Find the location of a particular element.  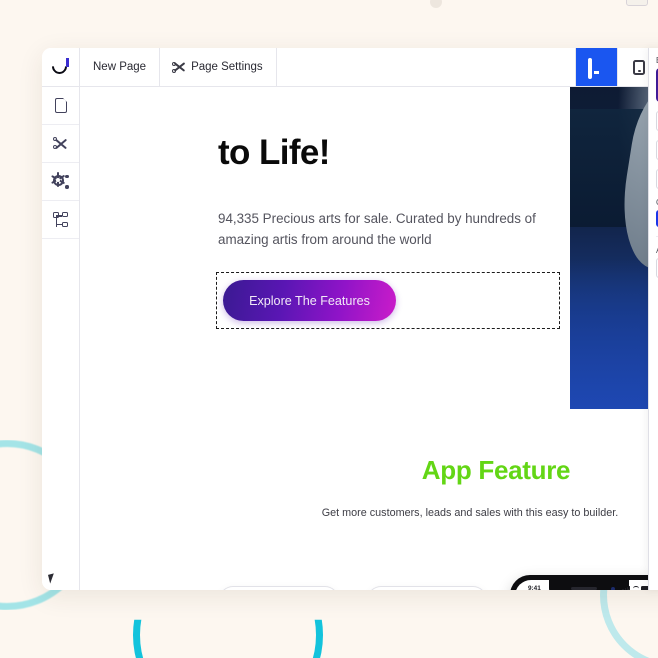

cta-selection-box: Explore The Features is located at coordinates (388, 300).